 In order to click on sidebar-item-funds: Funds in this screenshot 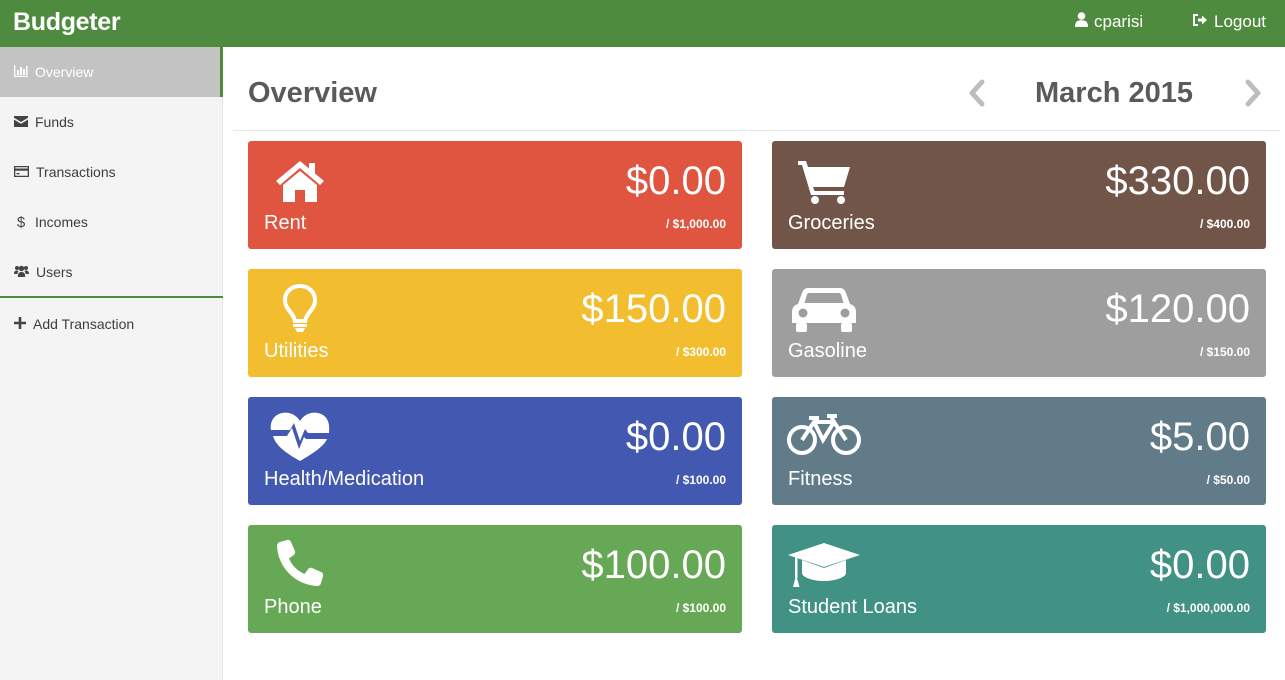, I will do `click(111, 122)`.